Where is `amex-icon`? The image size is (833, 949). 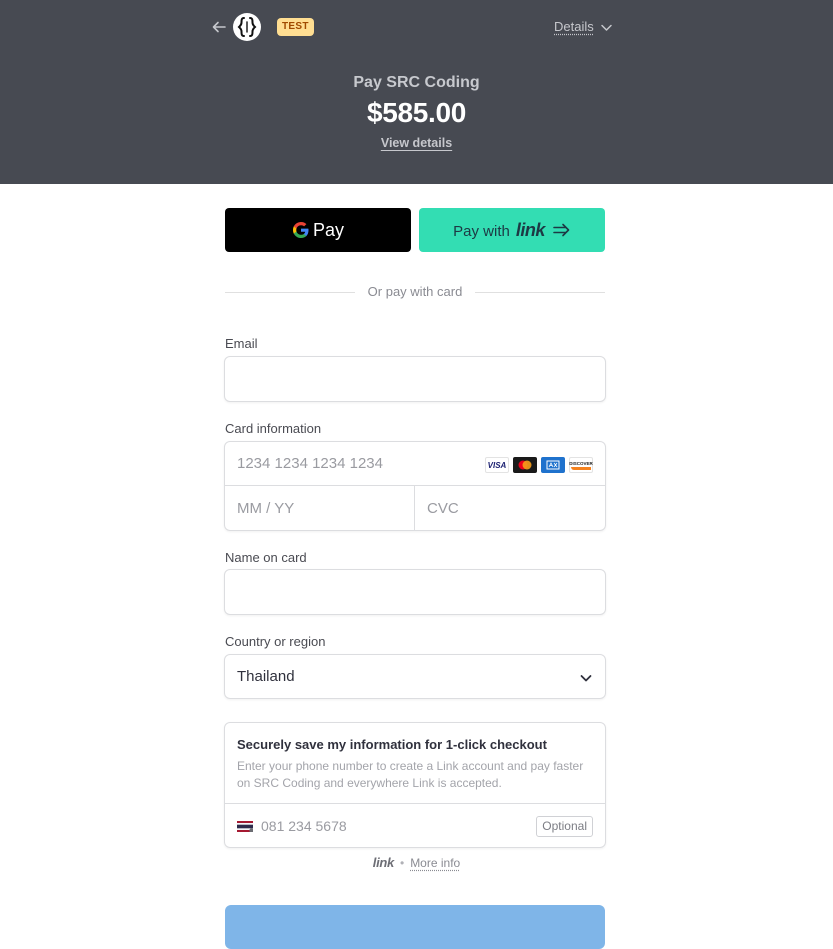
amex-icon is located at coordinates (553, 465).